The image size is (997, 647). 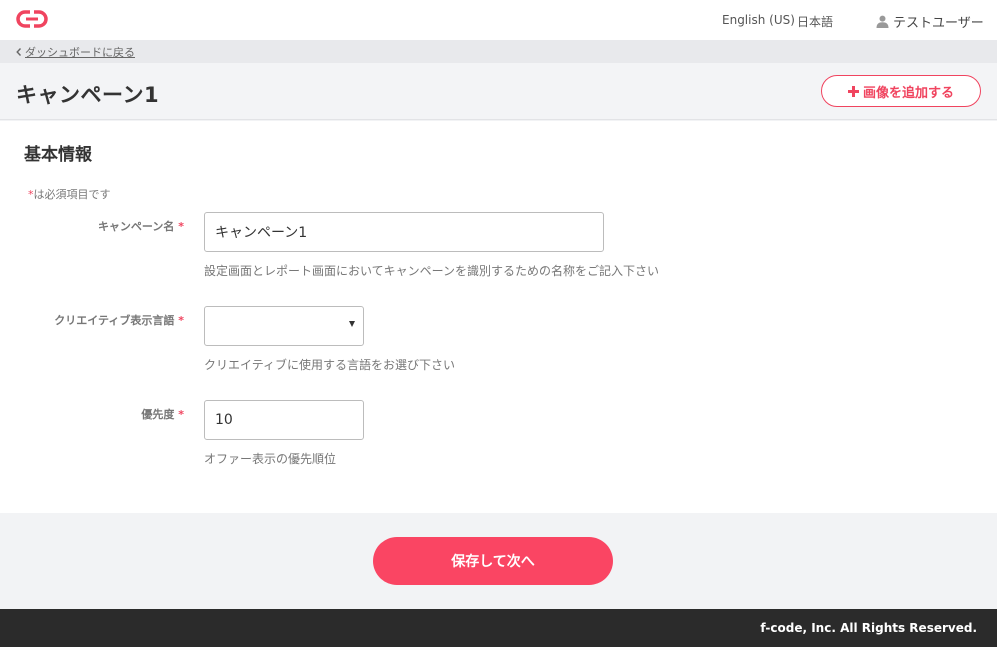 I want to click on top-navbar: English (US) 日本語 テストユーザー, so click(x=498, y=20).